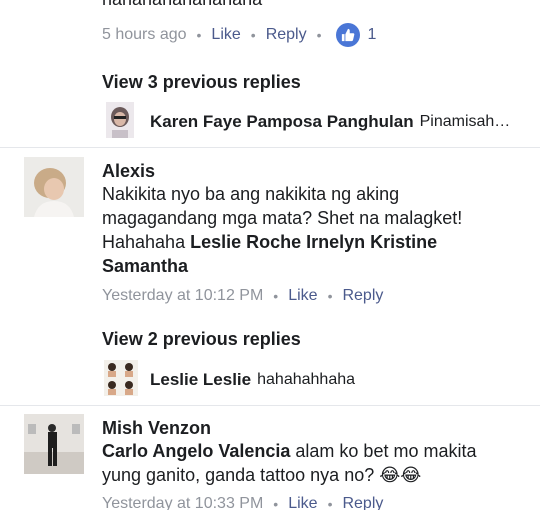 The image size is (540, 510). I want to click on comment-meta: Yesterday at 10:12 PM • Like • Reply, so click(242, 296).